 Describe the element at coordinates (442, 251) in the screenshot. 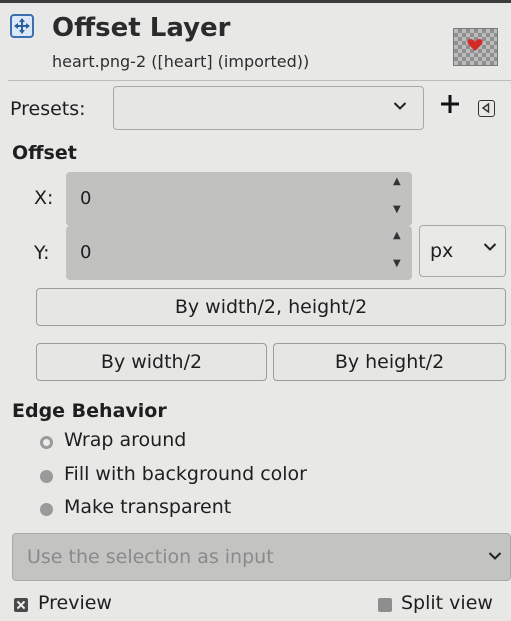

I see `unit-value: px` at that location.